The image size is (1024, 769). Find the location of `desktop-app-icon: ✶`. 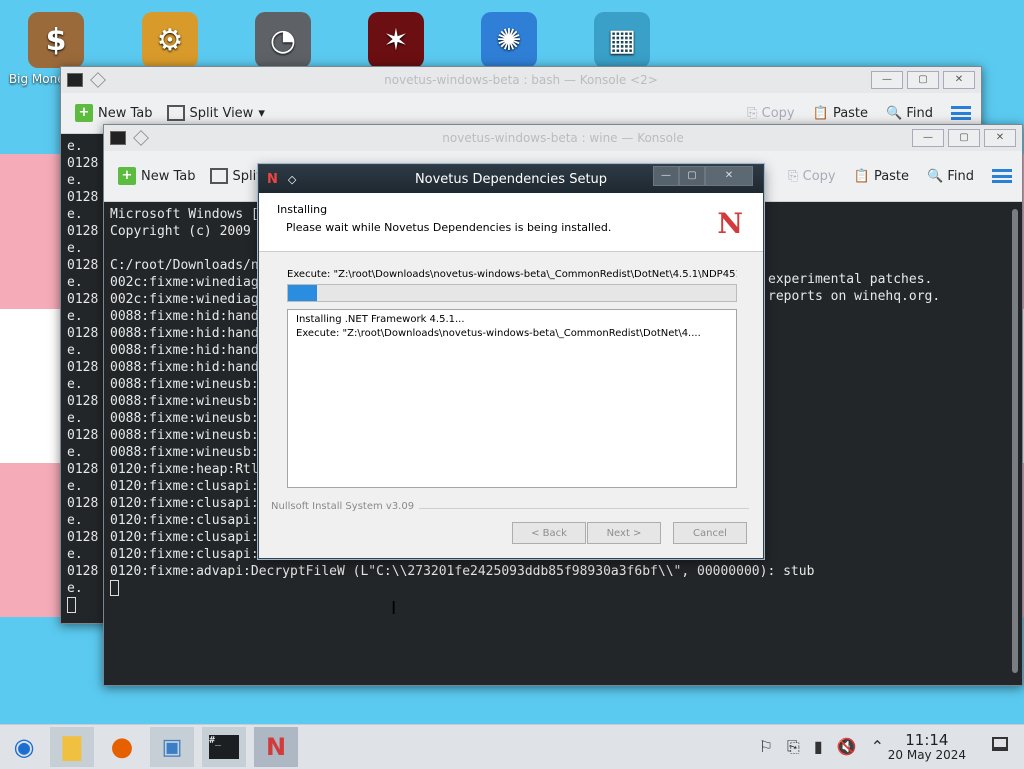

desktop-app-icon: ✶ is located at coordinates (396, 40).